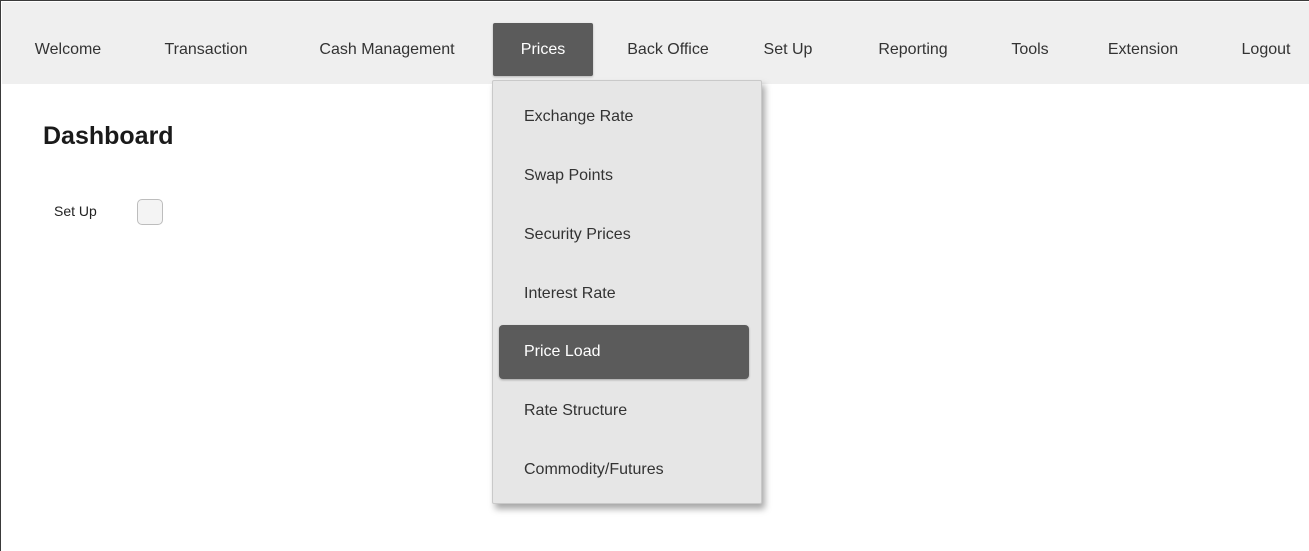  What do you see at coordinates (912, 49) in the screenshot?
I see `nav-item-reporting: Reporting` at bounding box center [912, 49].